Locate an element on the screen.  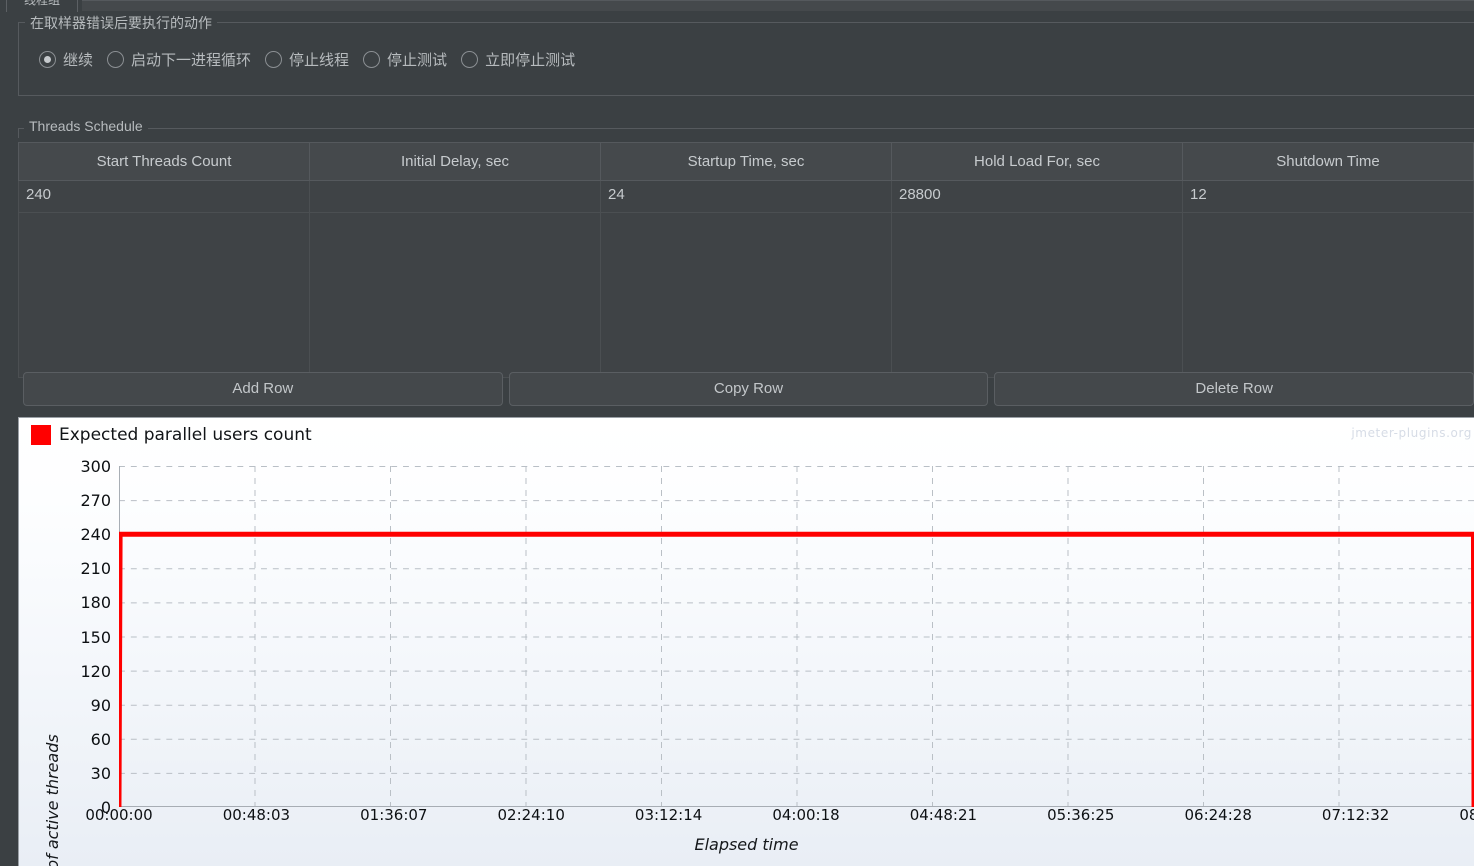
x-tick-label: 05:36:25 is located at coordinates (1081, 815).